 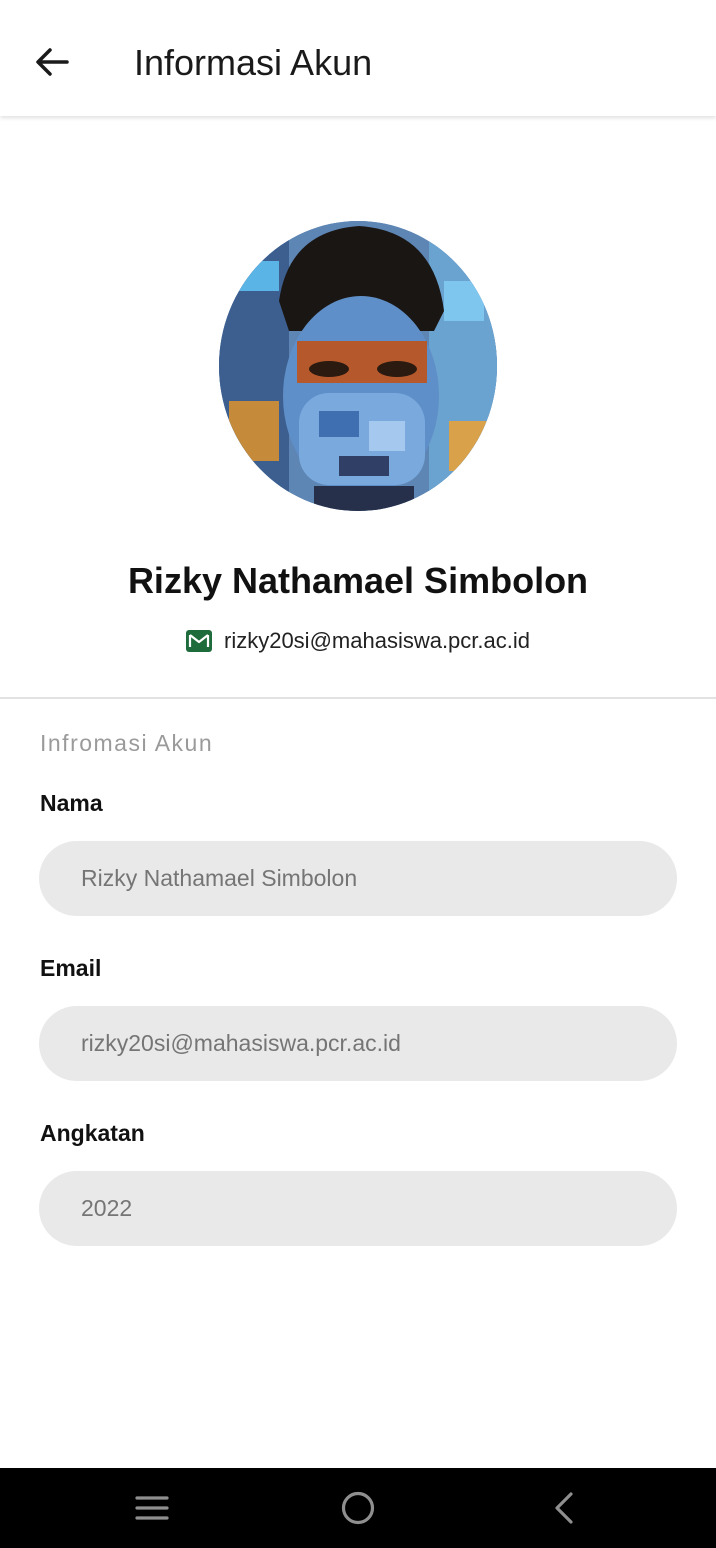 I want to click on back-button, so click(x=52, y=62).